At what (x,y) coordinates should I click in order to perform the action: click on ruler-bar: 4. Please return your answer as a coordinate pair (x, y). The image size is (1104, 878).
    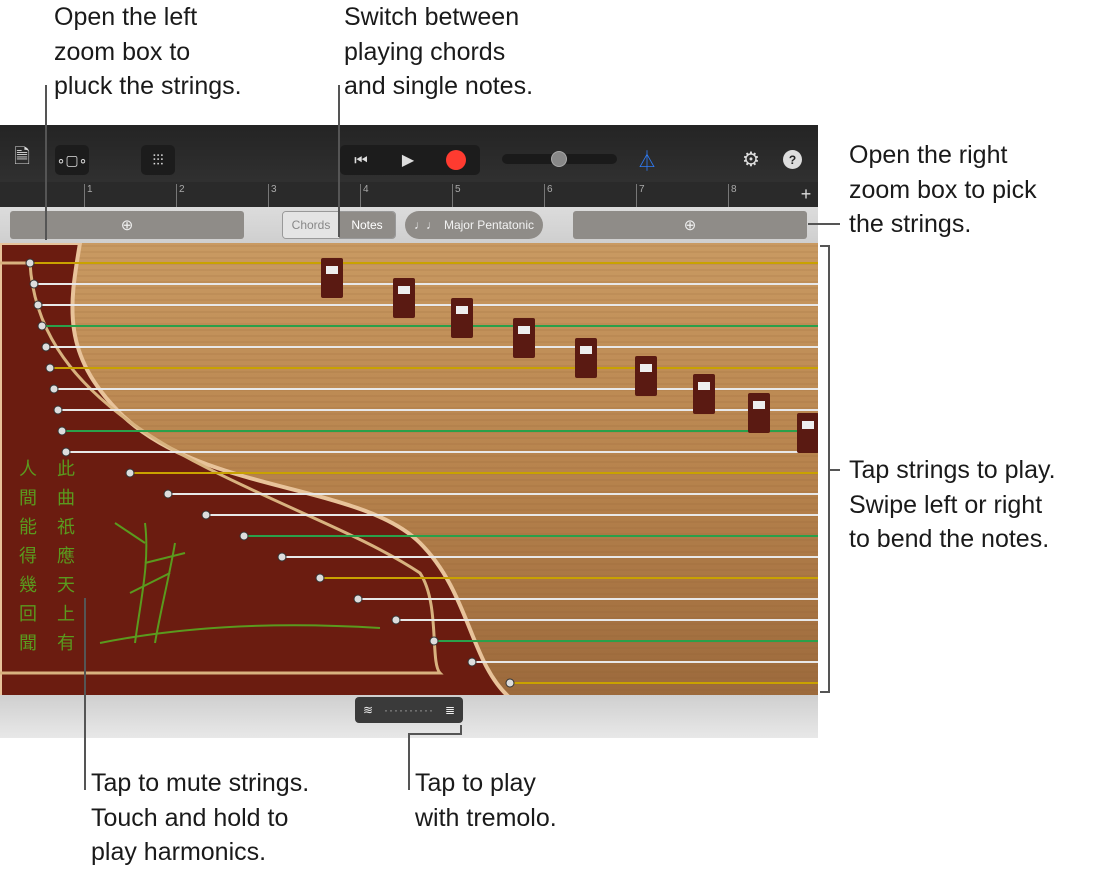
    Looking at the image, I should click on (364, 195).